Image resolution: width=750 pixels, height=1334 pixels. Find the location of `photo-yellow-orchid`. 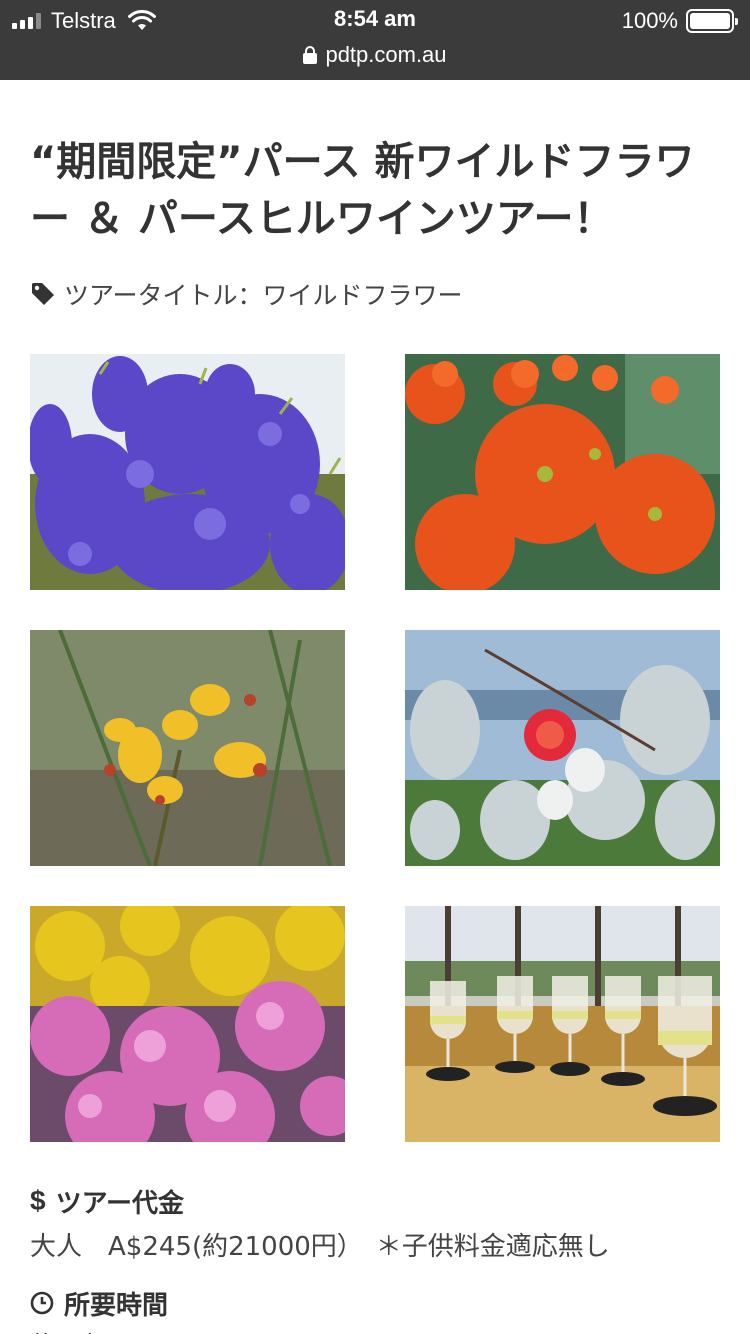

photo-yellow-orchid is located at coordinates (187, 748).